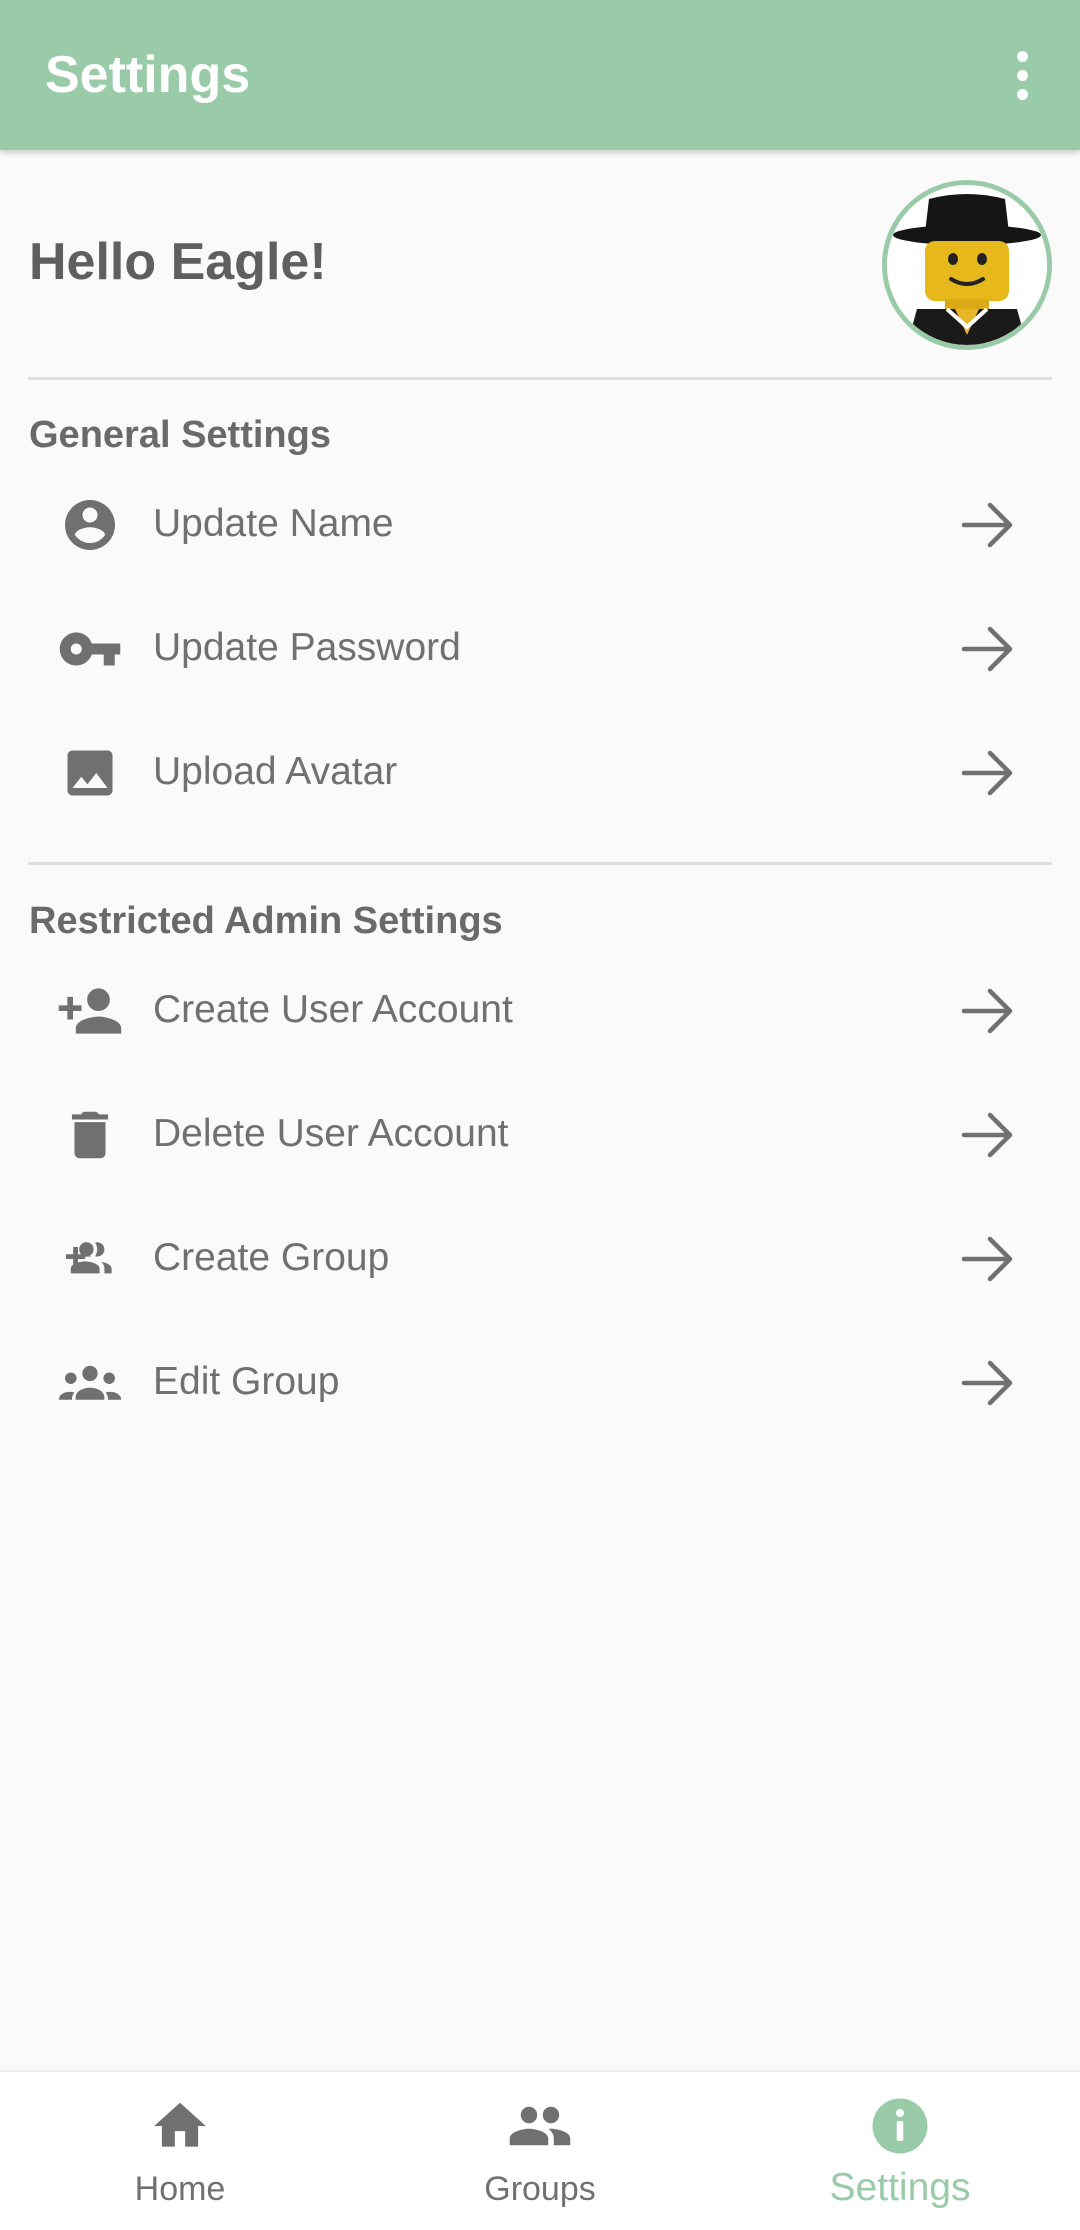 The height and width of the screenshot is (2230, 1080). I want to click on delete-user-account-label: Delete User Account, so click(331, 1133).